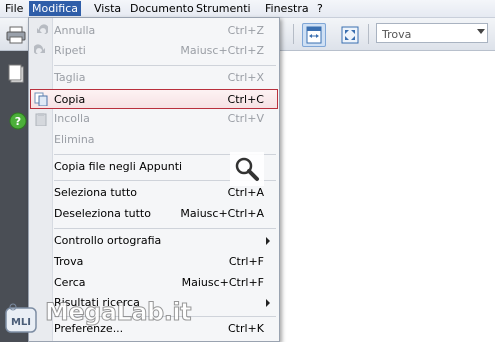 Image resolution: width=495 pixels, height=342 pixels. I want to click on menu-vista: Vista, so click(107, 8).